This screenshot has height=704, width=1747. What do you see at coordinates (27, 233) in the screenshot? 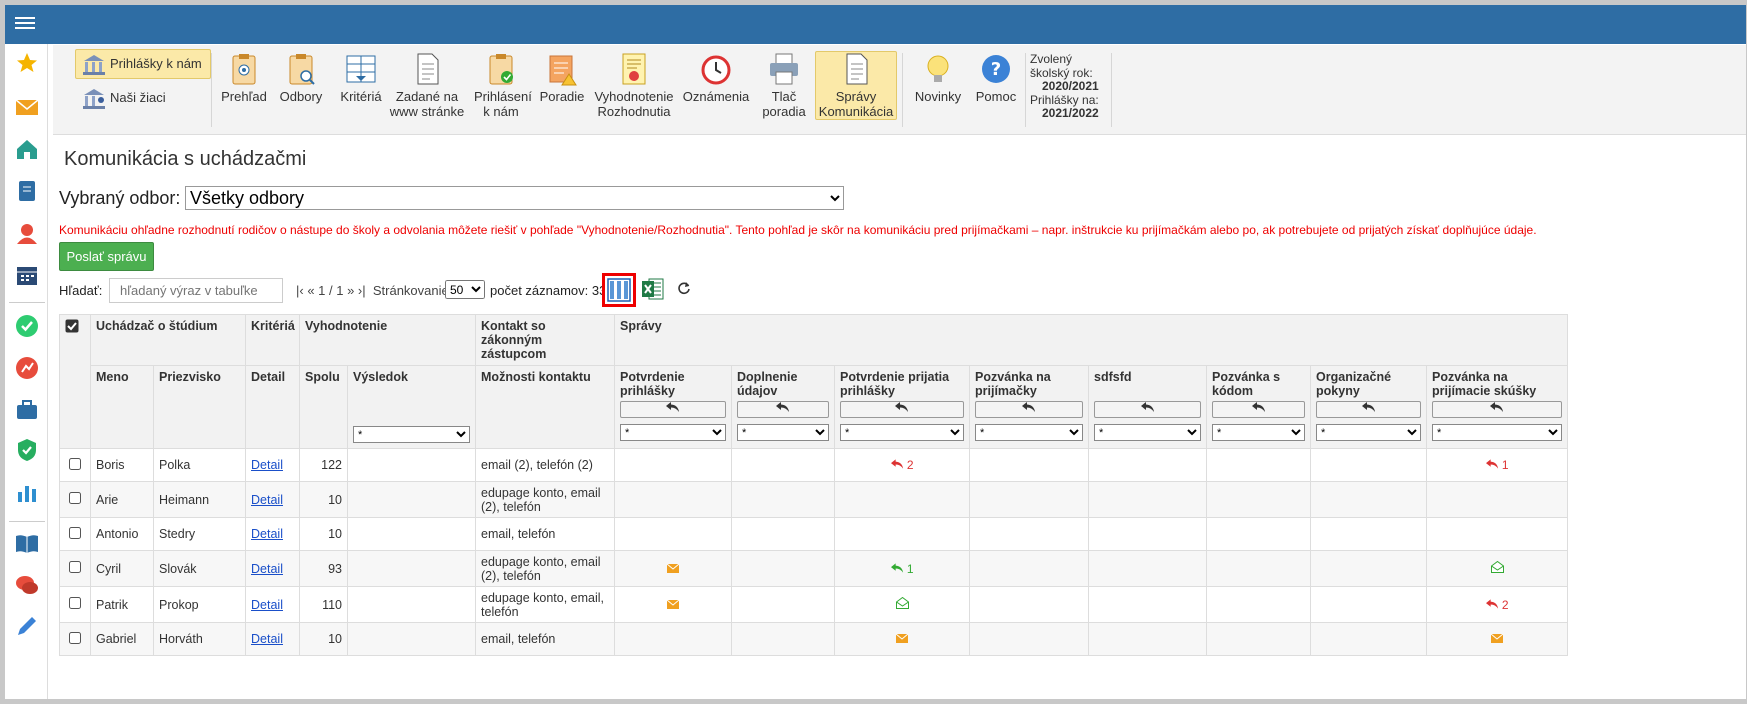
I see `person-icon` at bounding box center [27, 233].